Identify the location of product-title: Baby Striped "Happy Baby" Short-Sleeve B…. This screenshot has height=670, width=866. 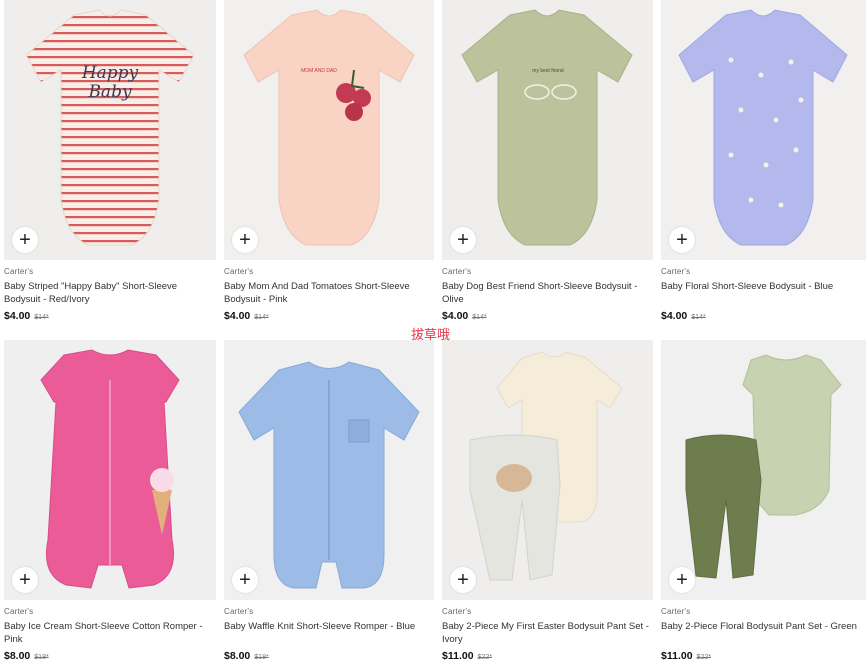
(110, 293).